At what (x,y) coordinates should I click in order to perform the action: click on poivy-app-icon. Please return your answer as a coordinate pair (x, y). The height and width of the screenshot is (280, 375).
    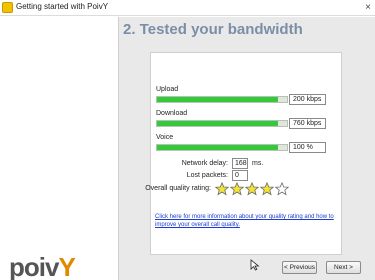
    Looking at the image, I should click on (7, 7).